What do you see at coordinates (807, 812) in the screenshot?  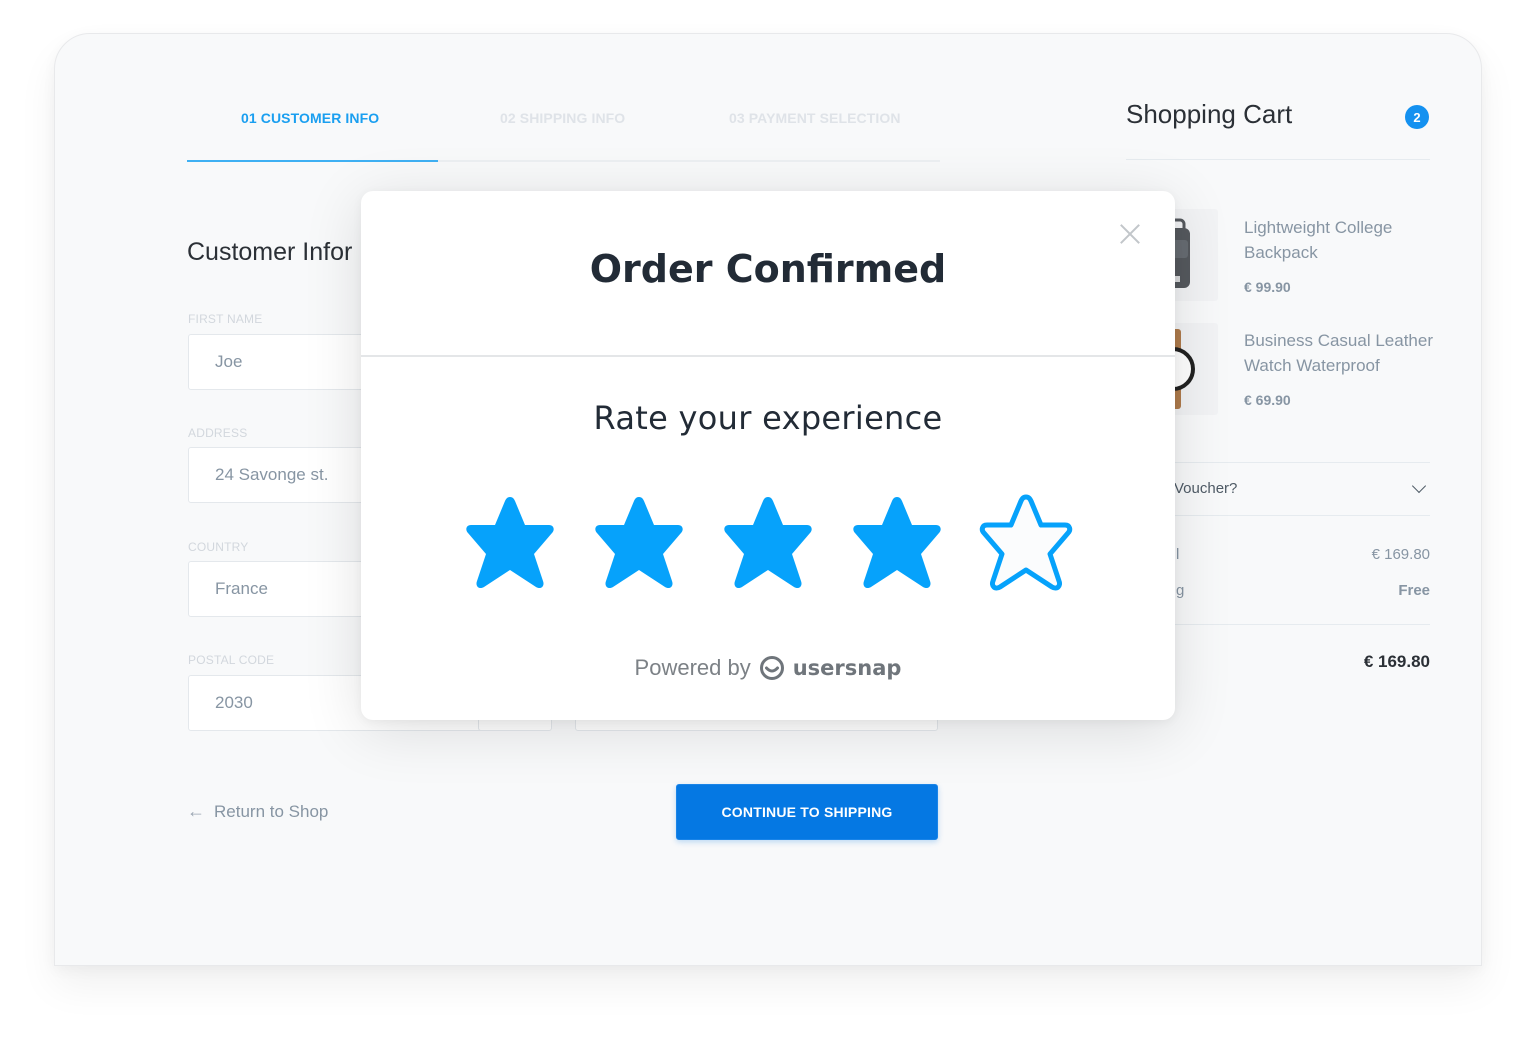 I see `continue-to-shipping-button: CONTINUE TO SHIPPING` at bounding box center [807, 812].